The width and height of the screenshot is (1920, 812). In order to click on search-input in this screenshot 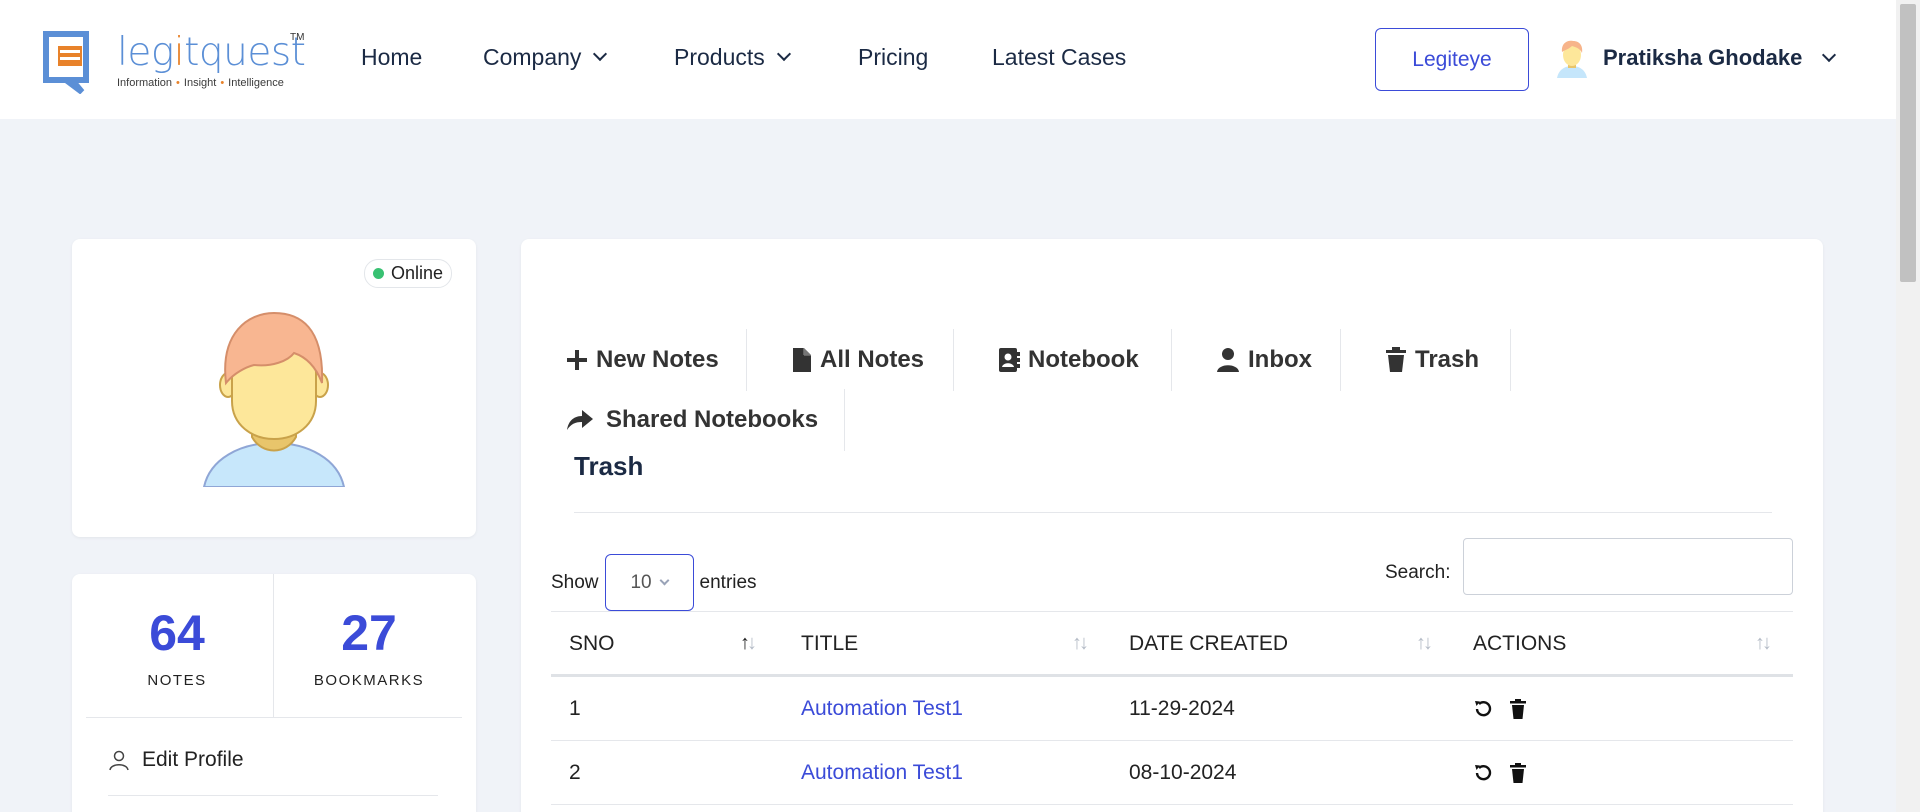, I will do `click(1628, 566)`.